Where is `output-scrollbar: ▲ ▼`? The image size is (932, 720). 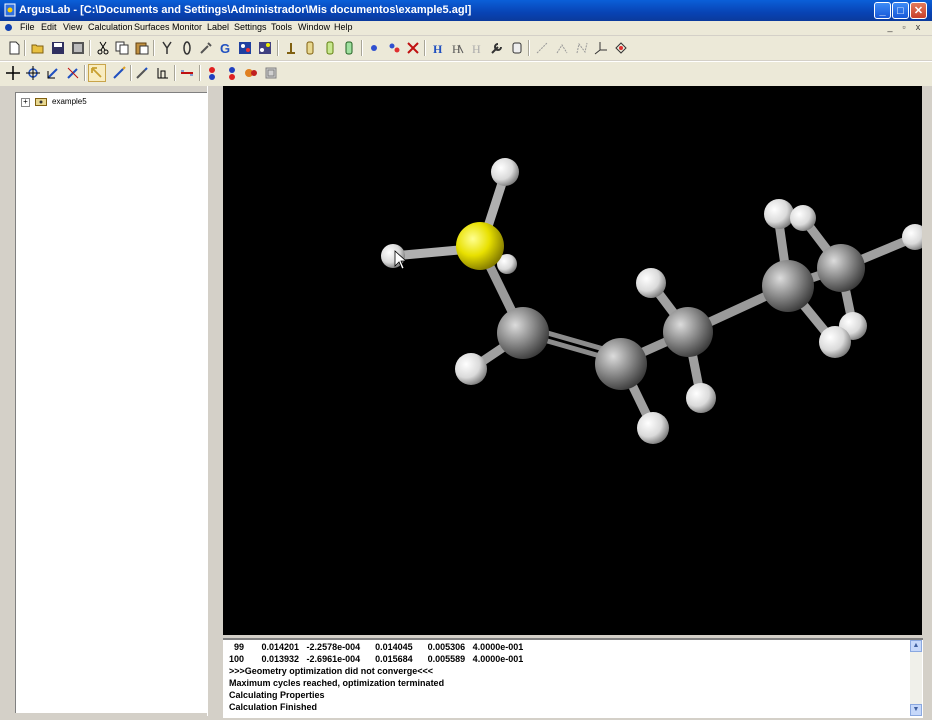 output-scrollbar: ▲ ▼ is located at coordinates (916, 678).